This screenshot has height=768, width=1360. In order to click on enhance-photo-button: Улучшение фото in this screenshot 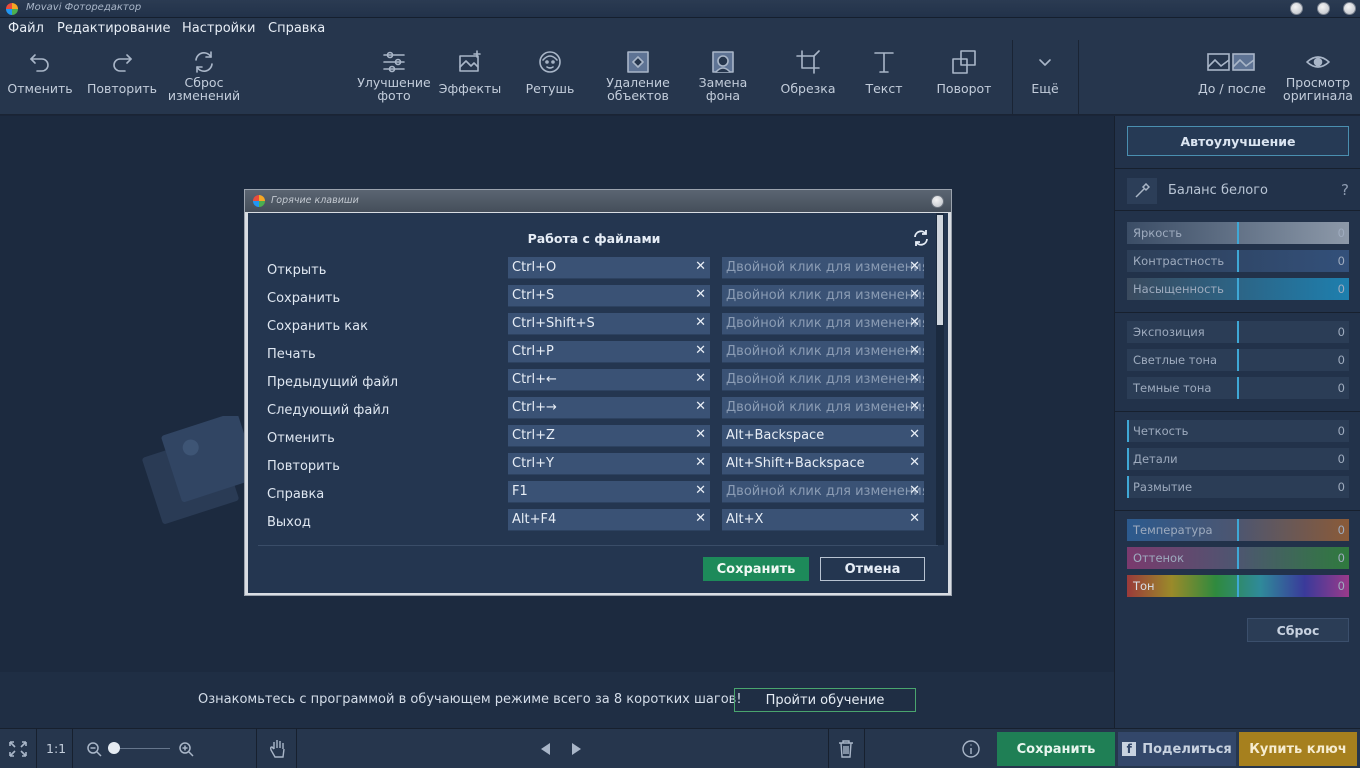, I will do `click(394, 77)`.